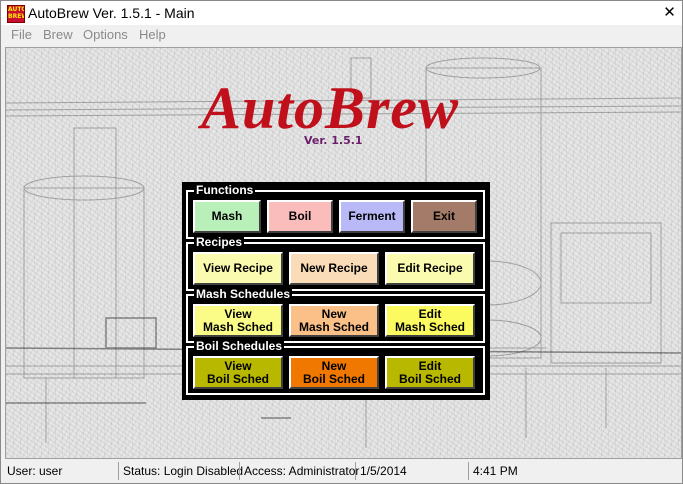 Image resolution: width=683 pixels, height=484 pixels. What do you see at coordinates (238, 313) in the screenshot?
I see `view-mash-sched-line1: View` at bounding box center [238, 313].